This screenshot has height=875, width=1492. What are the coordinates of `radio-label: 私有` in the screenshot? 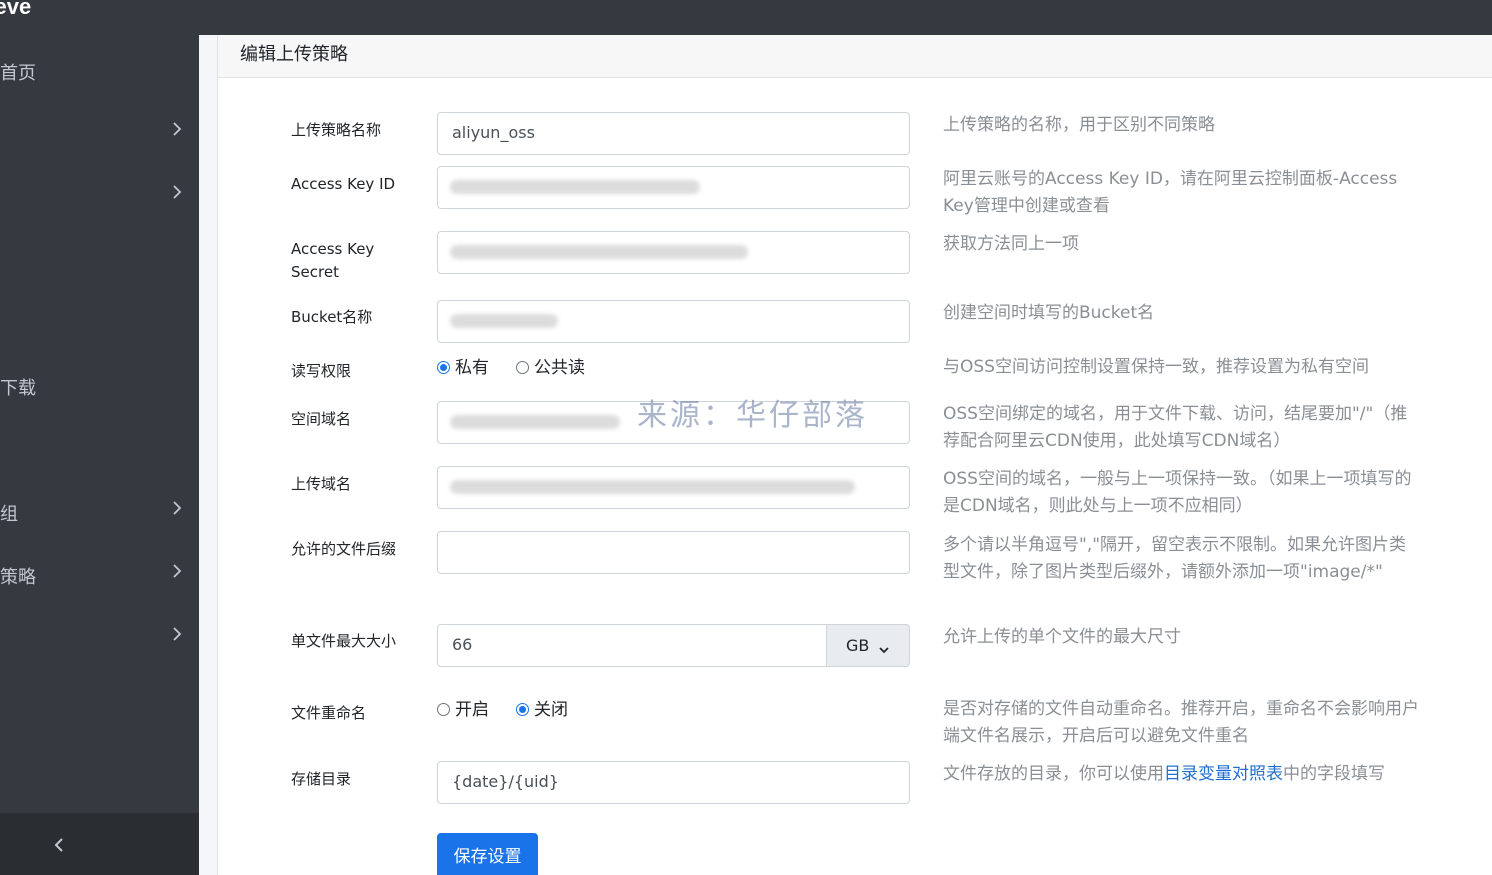 It's located at (472, 368).